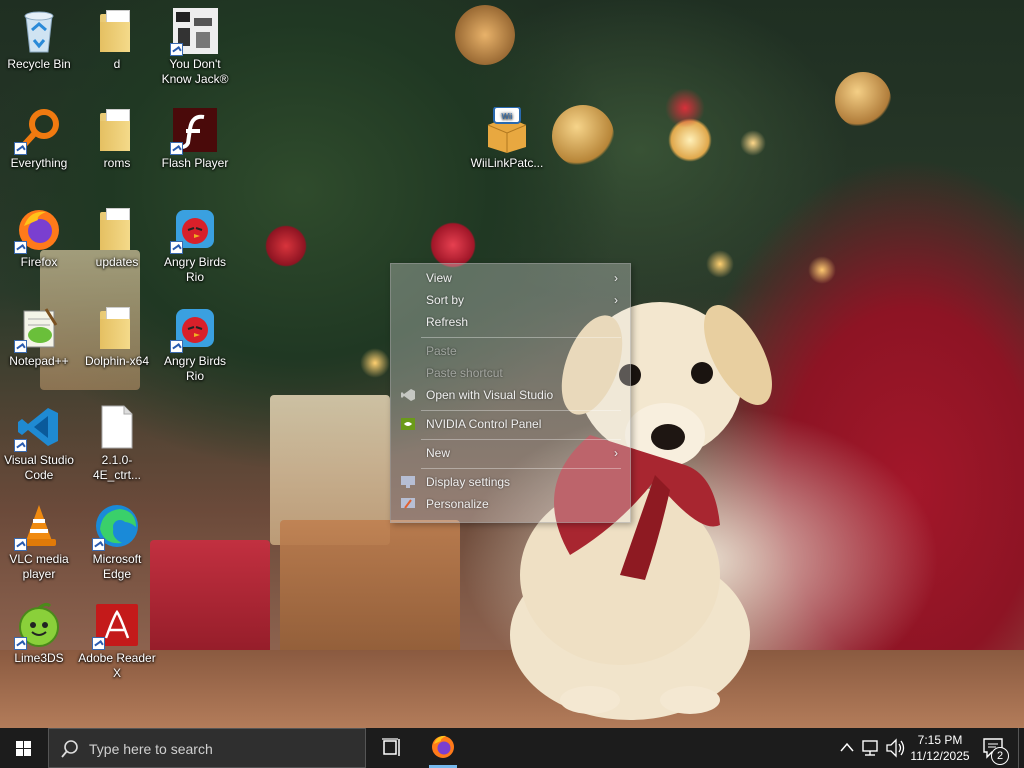  I want to click on search-input, so click(224, 749).